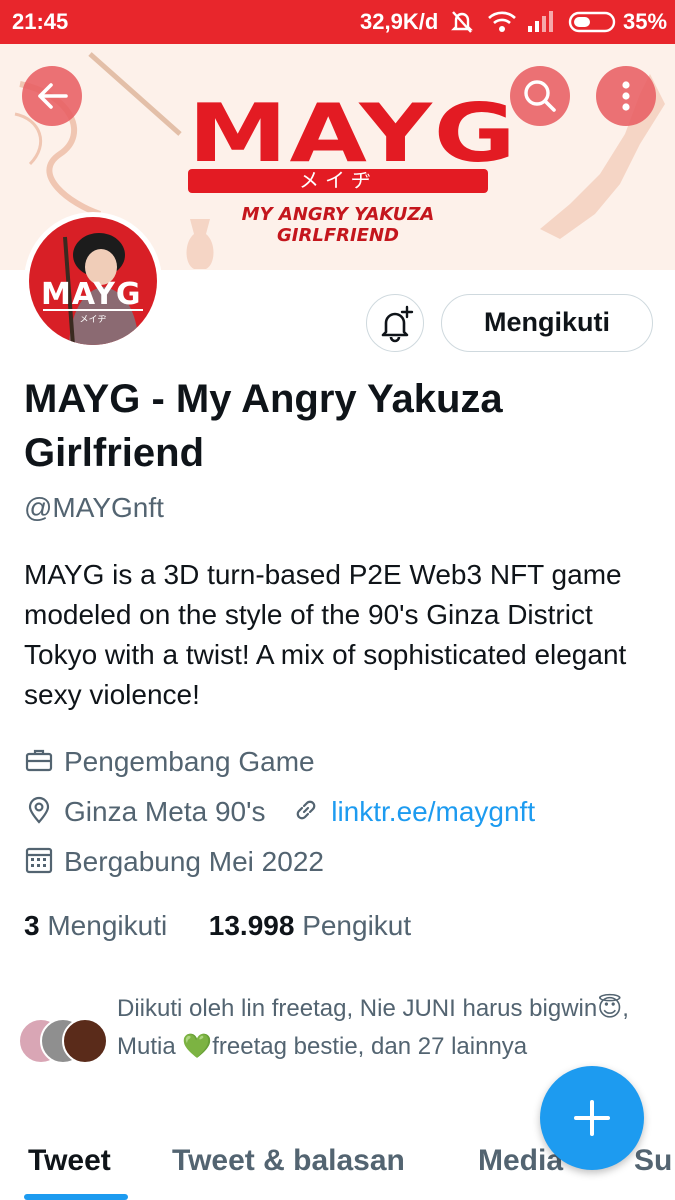 This screenshot has width=675, height=1200. I want to click on tab-tweets-replies: Tweet & balasan, so click(288, 1161).